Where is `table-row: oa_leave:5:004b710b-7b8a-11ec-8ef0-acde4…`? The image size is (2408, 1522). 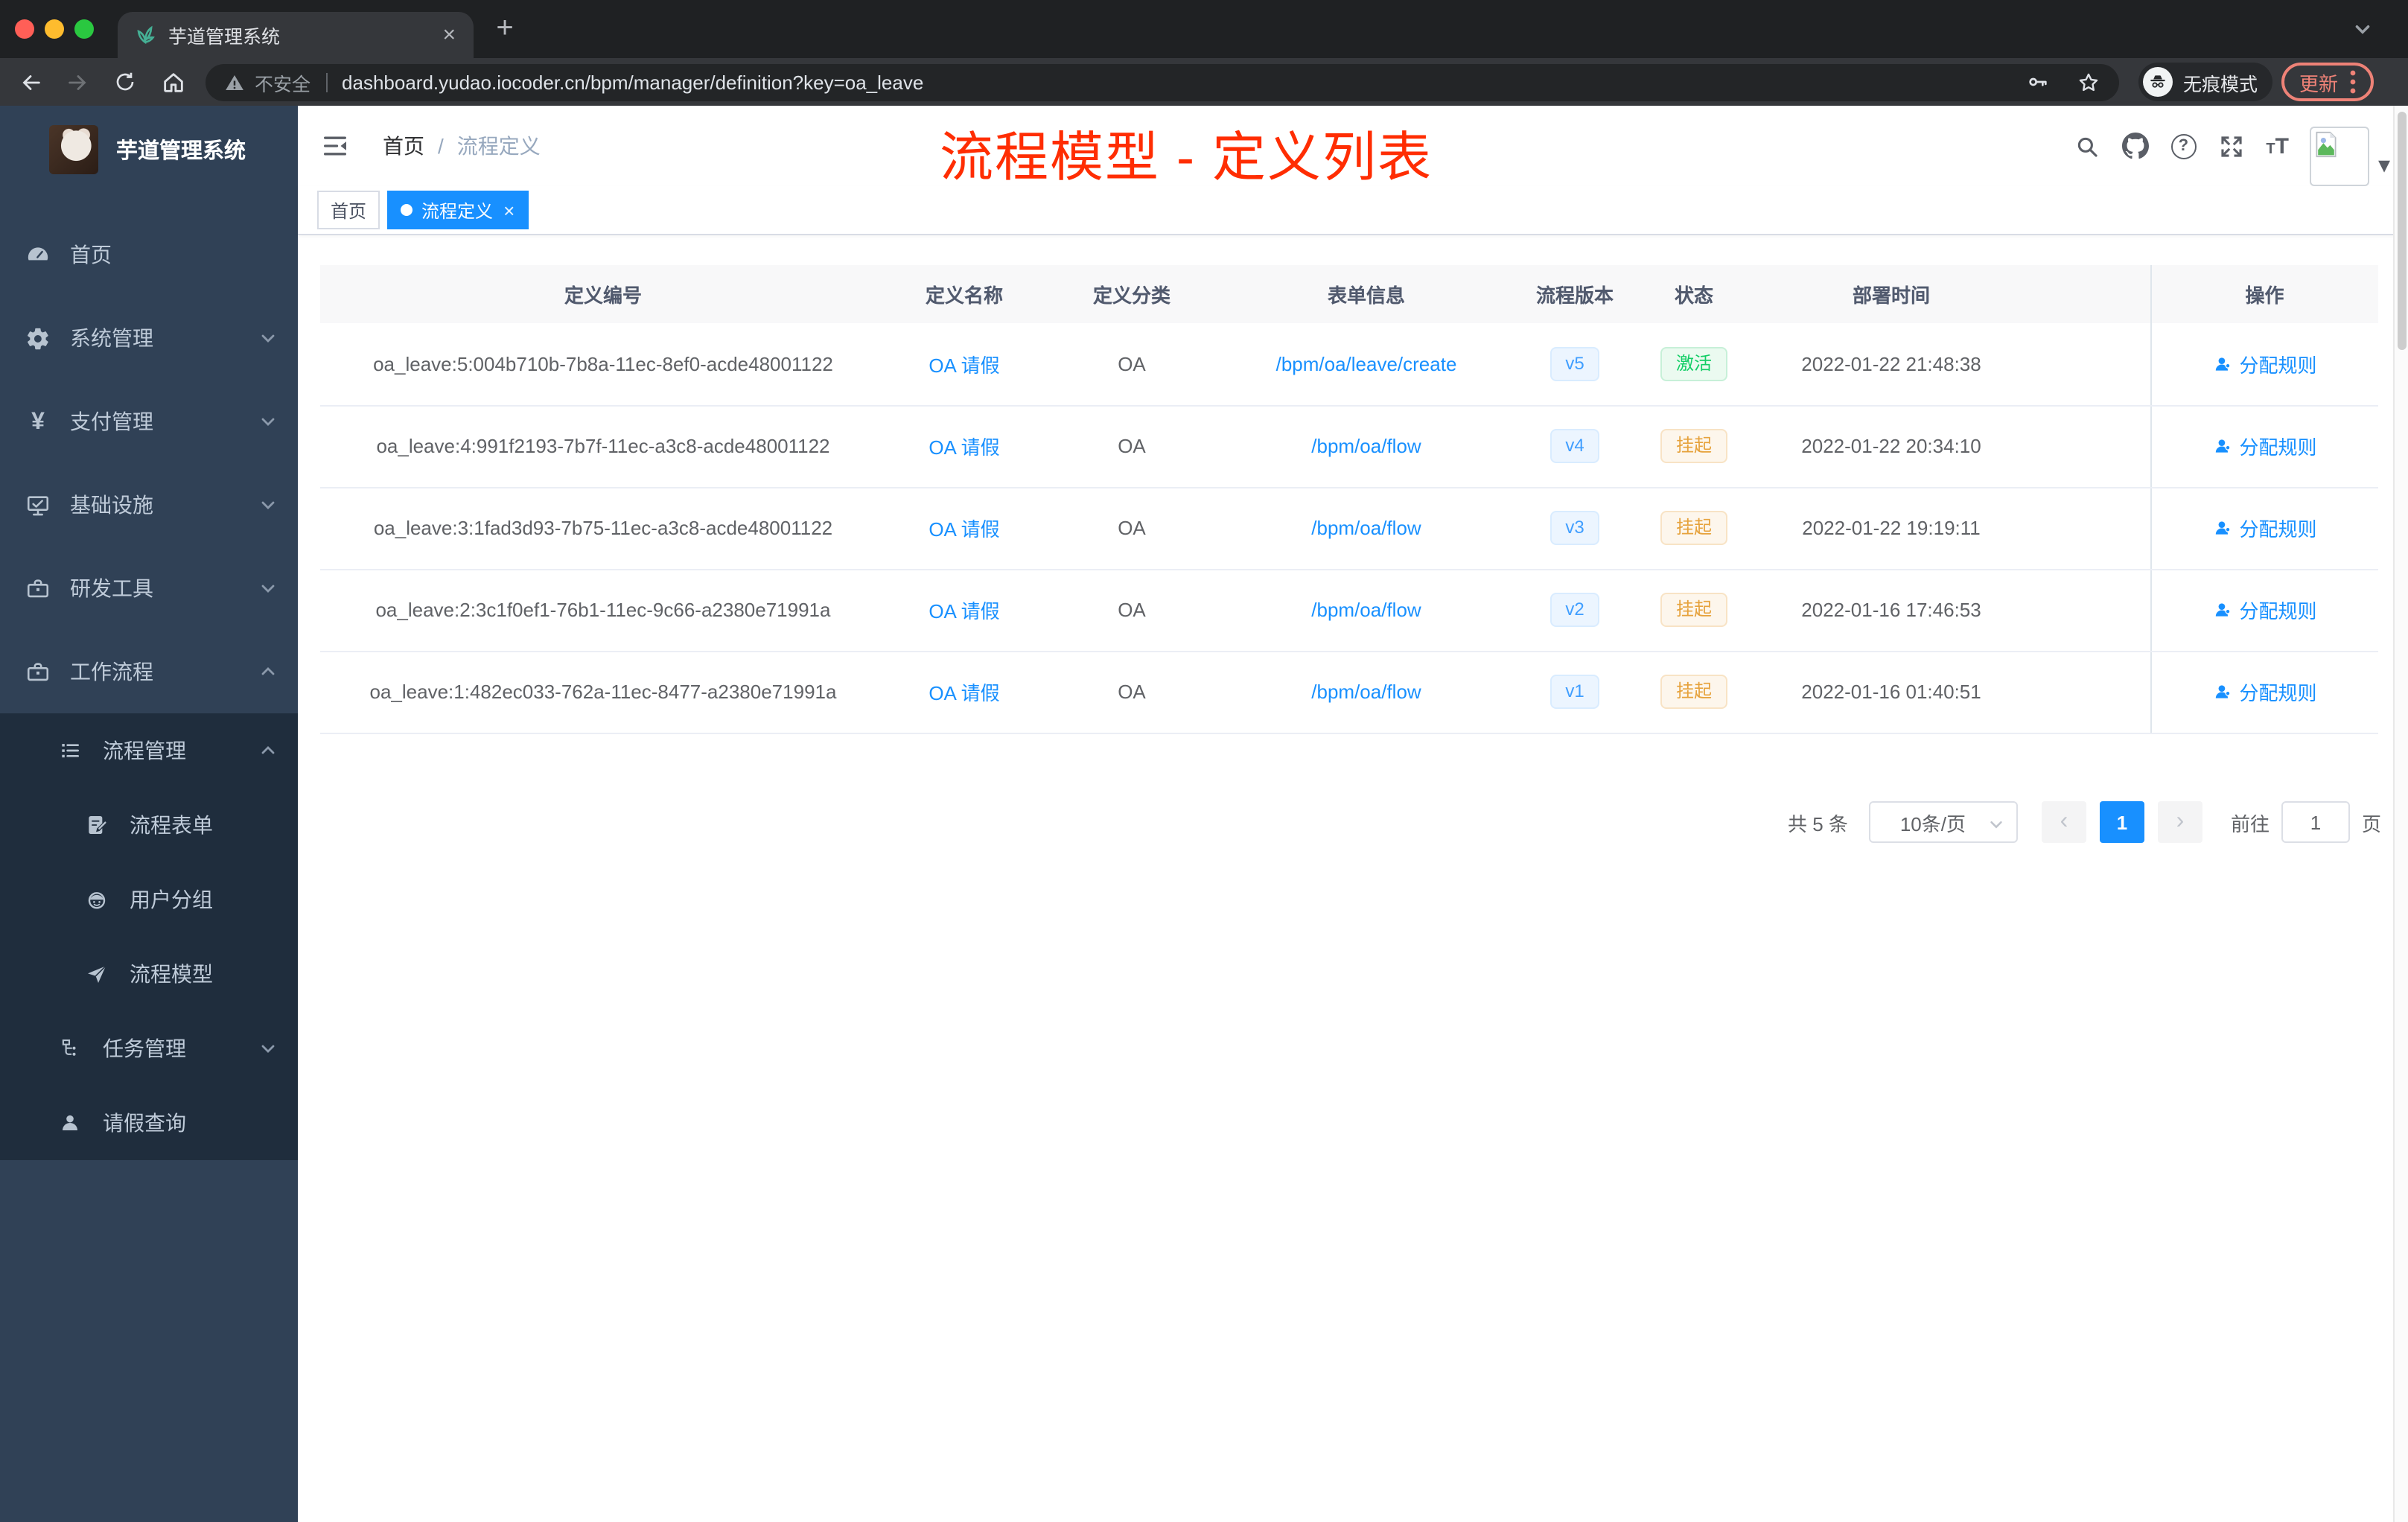 table-row: oa_leave:5:004b710b-7b8a-11ec-8ef0-acde4… is located at coordinates (1349, 364).